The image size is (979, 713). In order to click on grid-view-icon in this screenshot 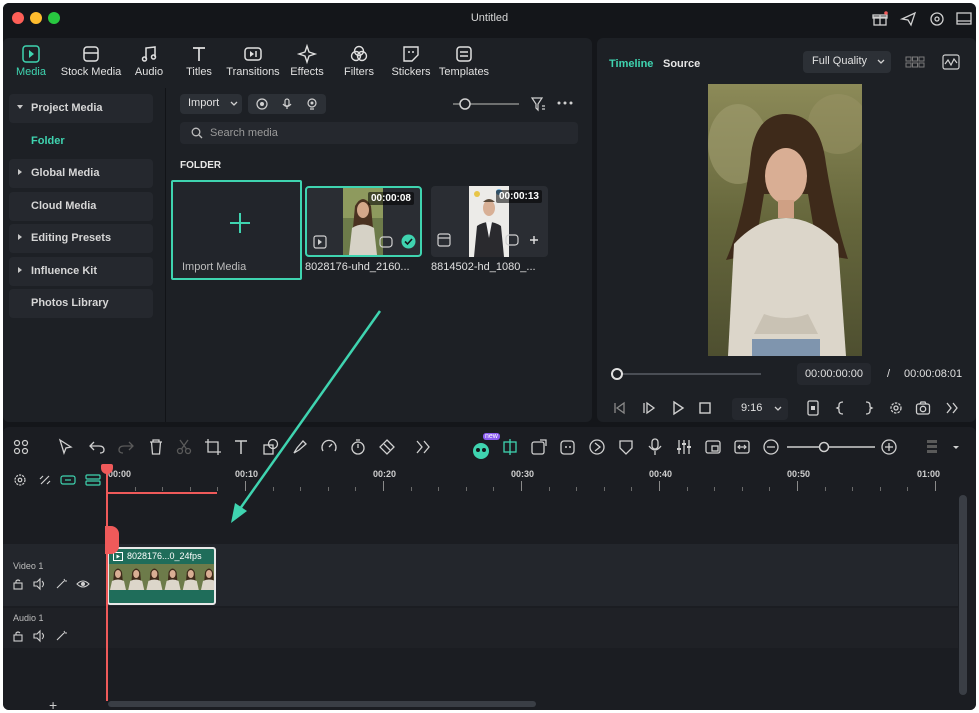, I will do `click(915, 62)`.